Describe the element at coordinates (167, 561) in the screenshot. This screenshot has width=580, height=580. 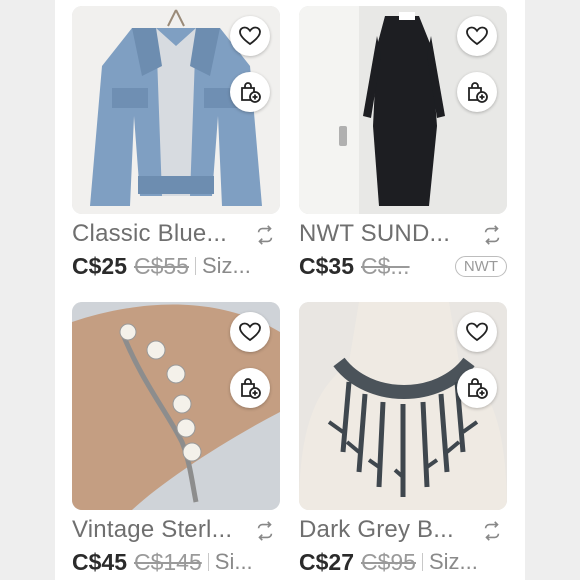
I see `original-price: C$145` at that location.